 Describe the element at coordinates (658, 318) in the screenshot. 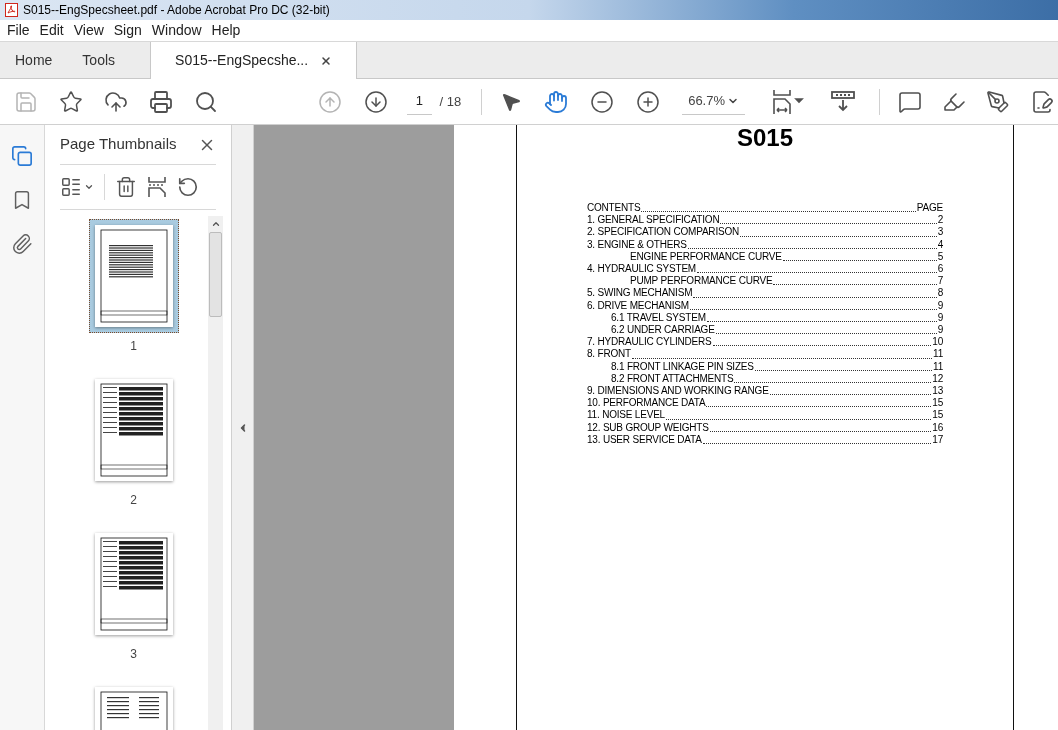

I see `toc-entry: 6.1 TRAVEL SYSTEM` at that location.